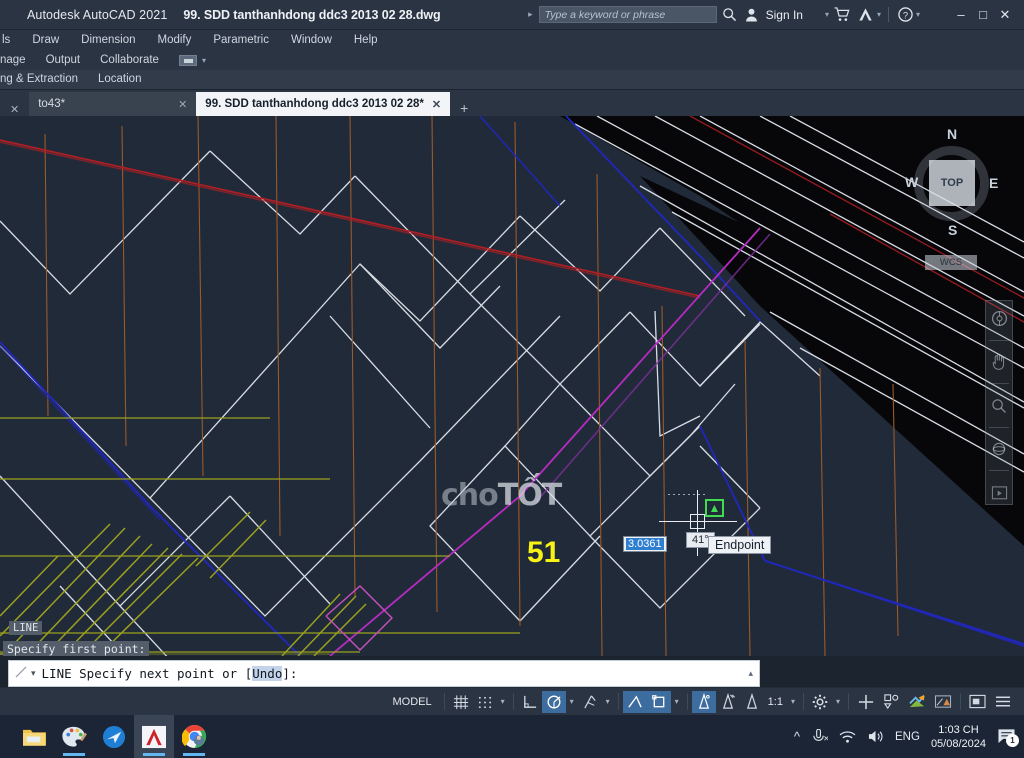  Describe the element at coordinates (461, 702) in the screenshot. I see `grid-display-toggle` at that location.